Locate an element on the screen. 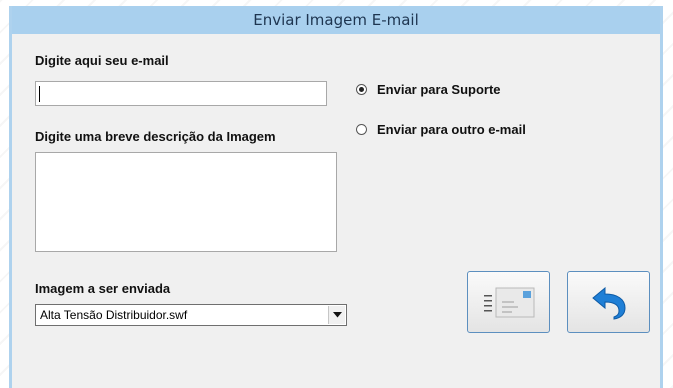 This screenshot has height=388, width=673. description-label: Digite uma breve descrição da Imagem is located at coordinates (155, 136).